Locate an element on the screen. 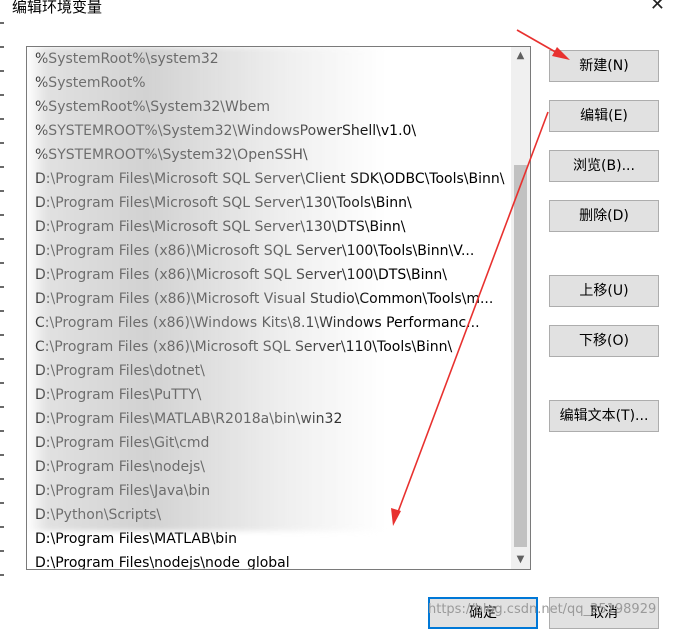 This screenshot has height=641, width=679. close-icon: ✕ is located at coordinates (657, 7).